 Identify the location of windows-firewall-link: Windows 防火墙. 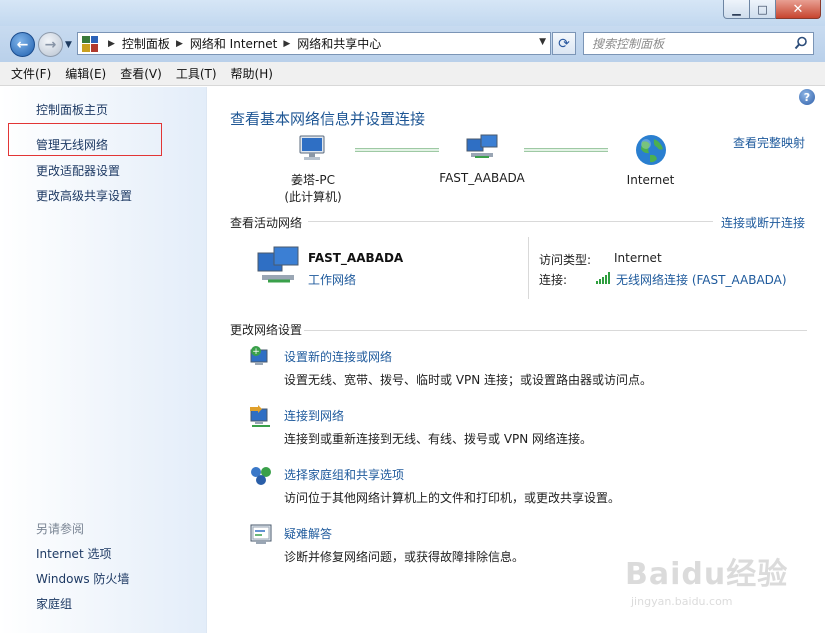
(82, 578).